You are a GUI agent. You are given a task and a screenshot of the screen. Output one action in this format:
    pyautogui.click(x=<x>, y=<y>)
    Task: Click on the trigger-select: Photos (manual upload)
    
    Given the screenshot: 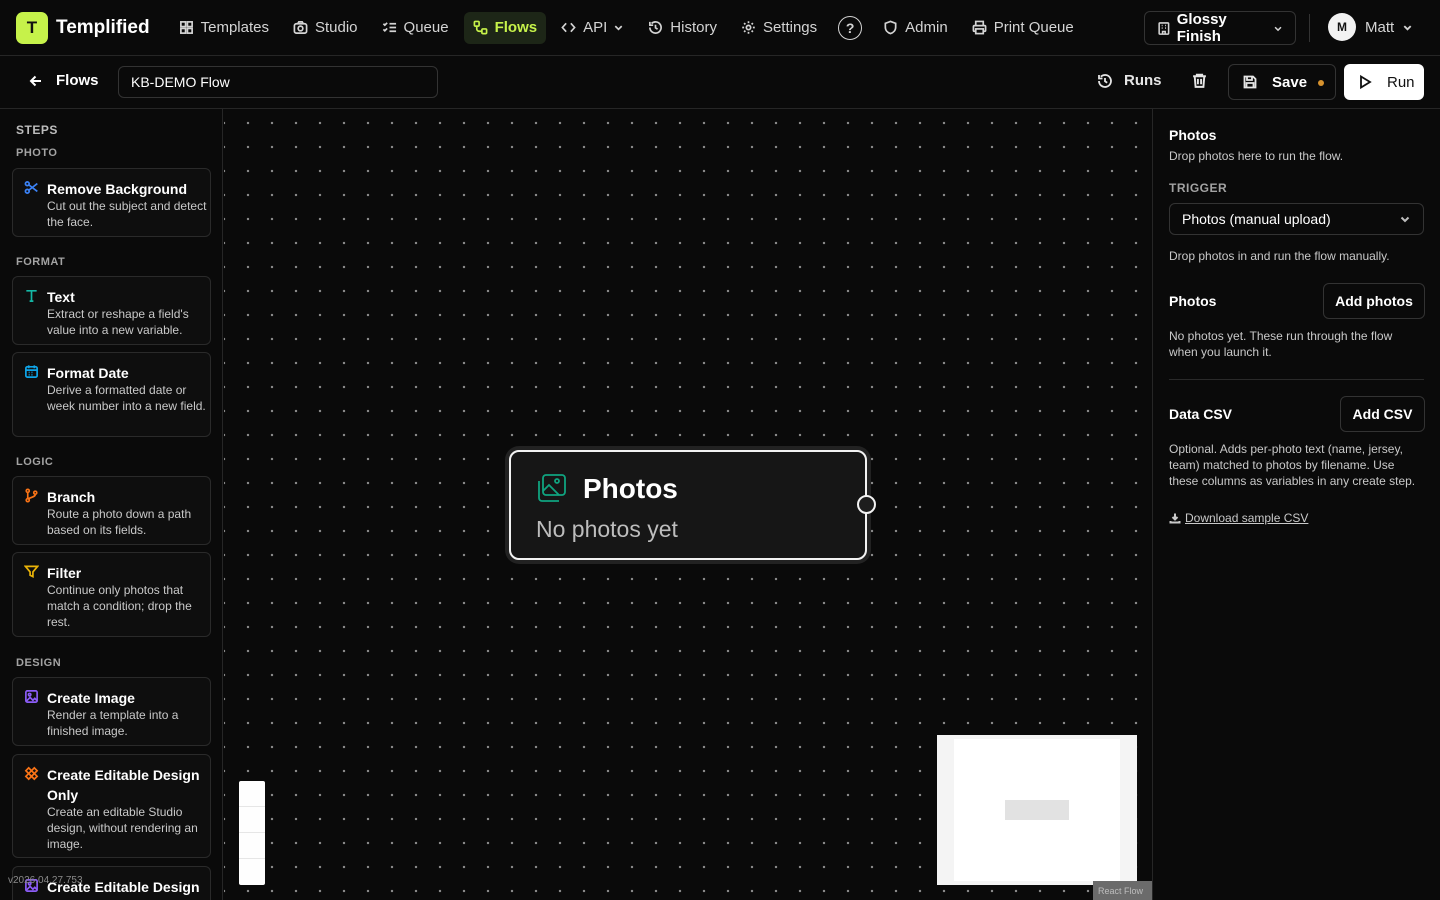 What is the action you would take?
    pyautogui.click(x=1296, y=219)
    